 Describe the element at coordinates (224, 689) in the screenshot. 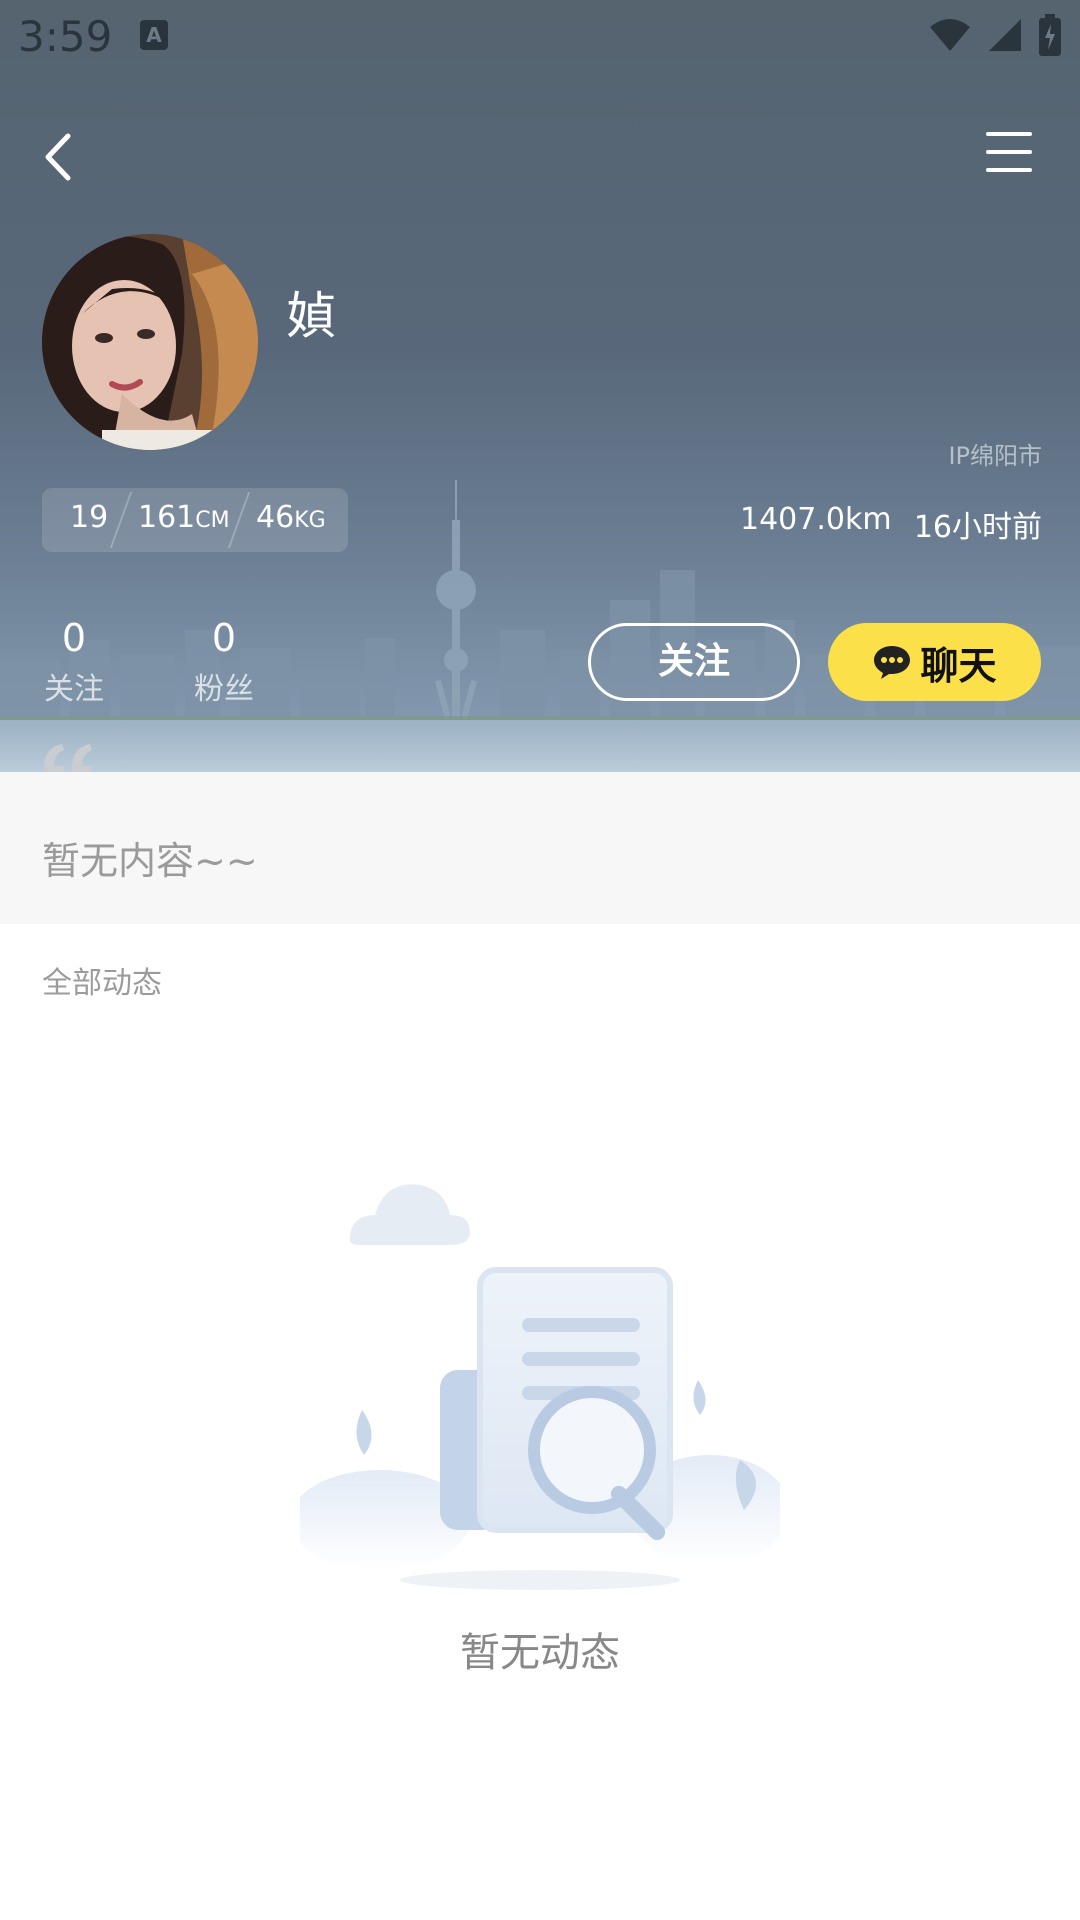

I see `fans-label: 粉丝` at that location.